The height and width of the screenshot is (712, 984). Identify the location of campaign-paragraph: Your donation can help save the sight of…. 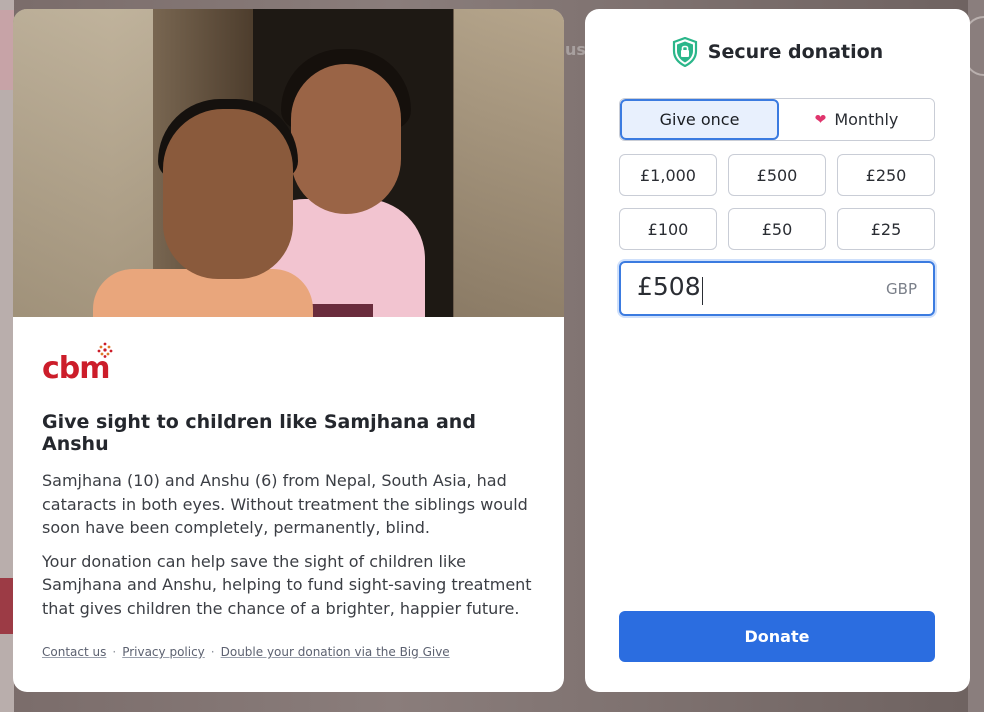
(287, 584).